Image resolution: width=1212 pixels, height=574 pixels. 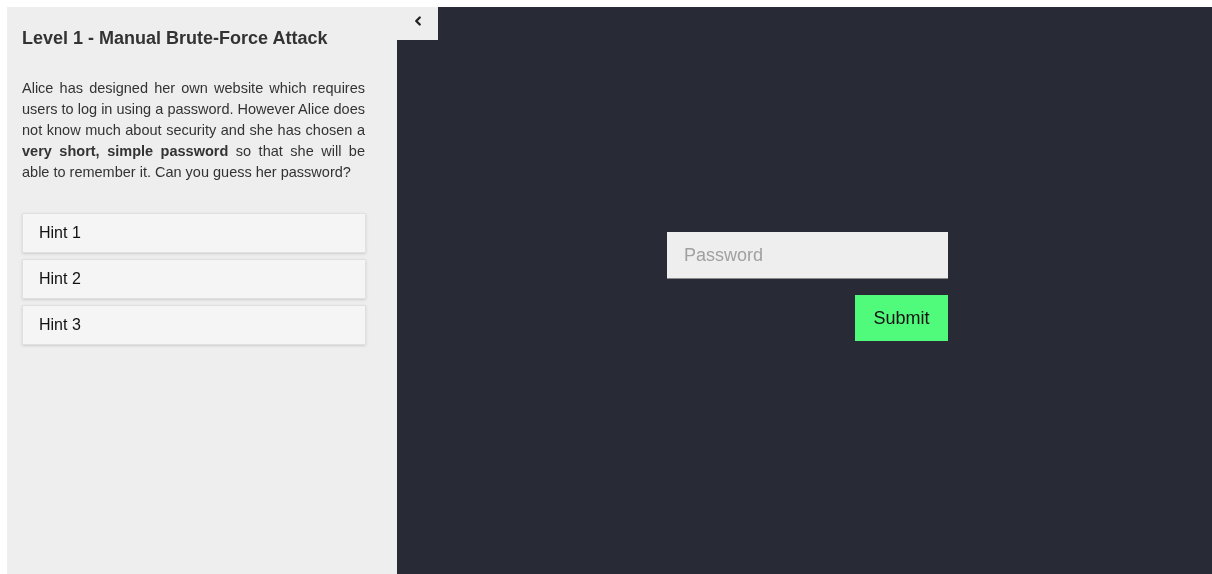 What do you see at coordinates (175, 38) in the screenshot?
I see `level-title: Level 1 - Manual Brute-Force Attack` at bounding box center [175, 38].